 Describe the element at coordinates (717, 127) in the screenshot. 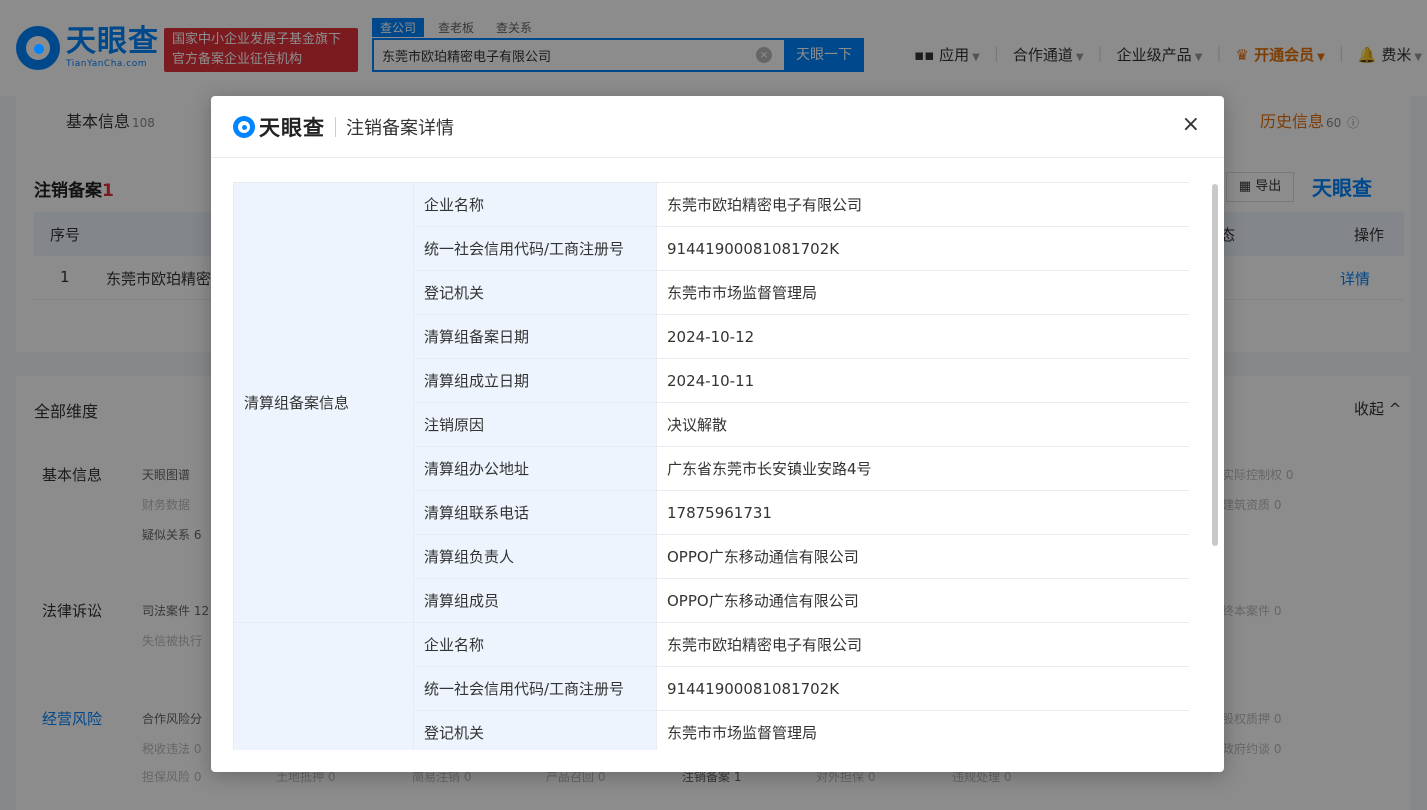

I see `modal-header: 天眼查 注销备案详情 ×` at that location.